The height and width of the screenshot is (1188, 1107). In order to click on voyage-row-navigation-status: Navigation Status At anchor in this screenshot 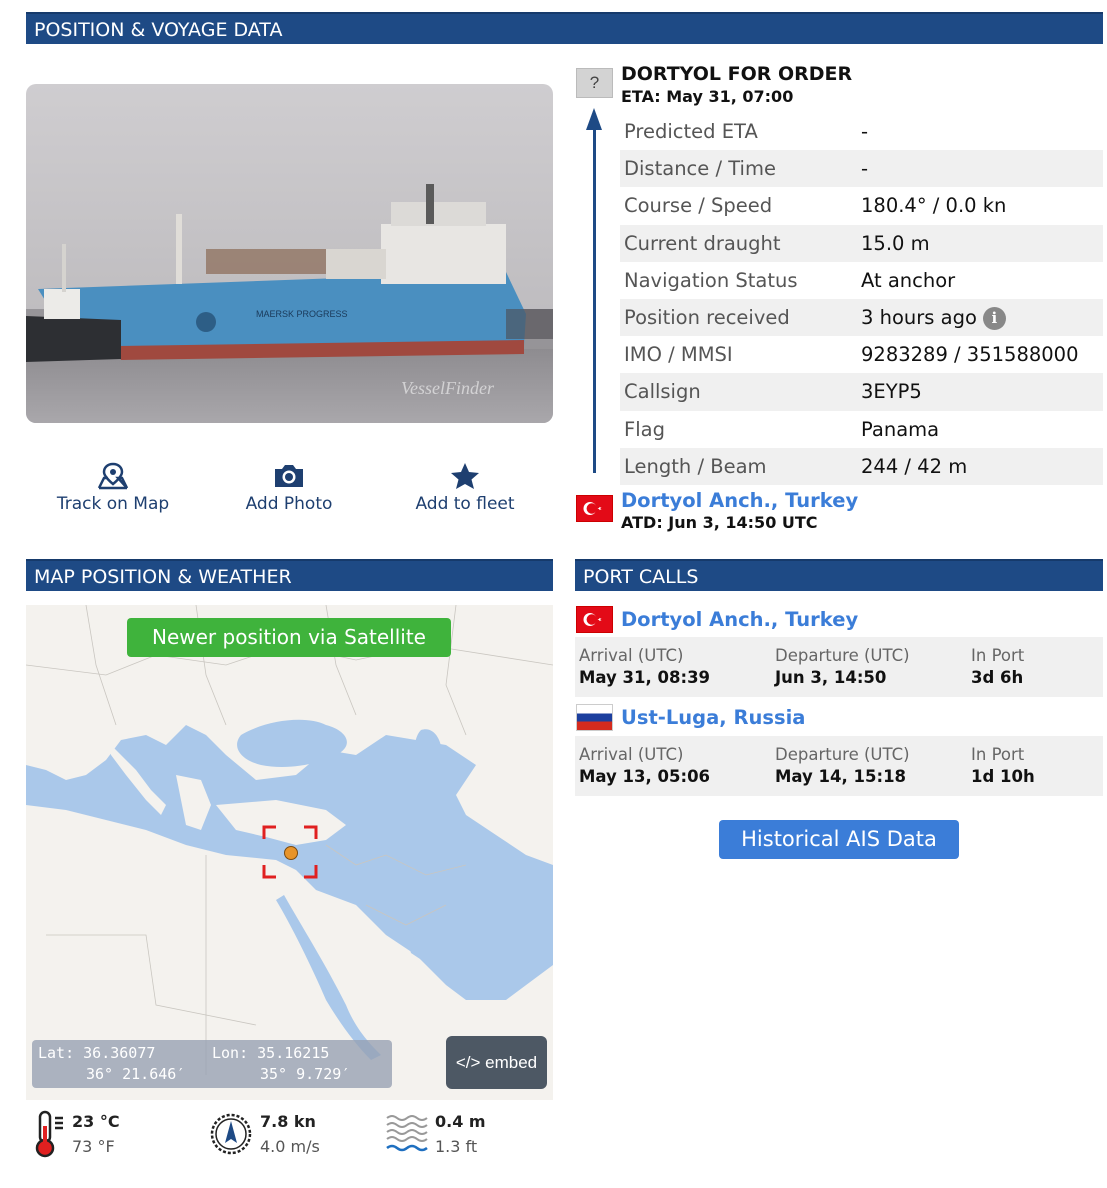, I will do `click(861, 280)`.